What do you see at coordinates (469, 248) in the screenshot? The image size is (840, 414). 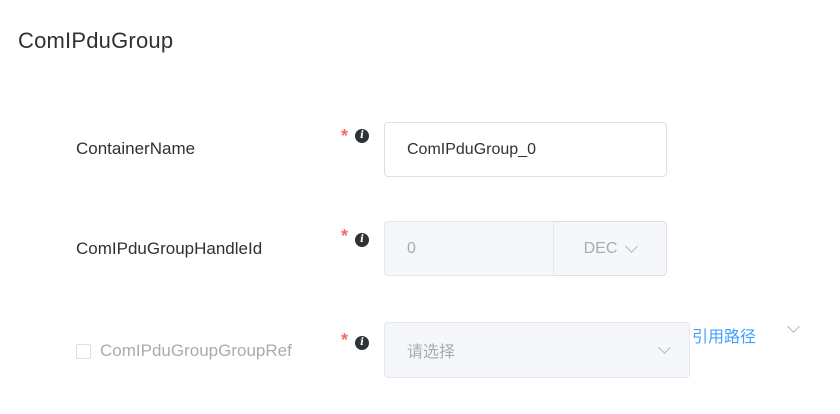 I see `handle-id-input: 0` at bounding box center [469, 248].